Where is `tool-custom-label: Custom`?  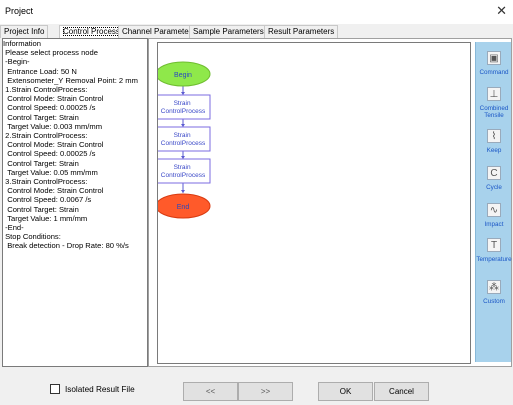
tool-custom-label: Custom is located at coordinates (494, 301).